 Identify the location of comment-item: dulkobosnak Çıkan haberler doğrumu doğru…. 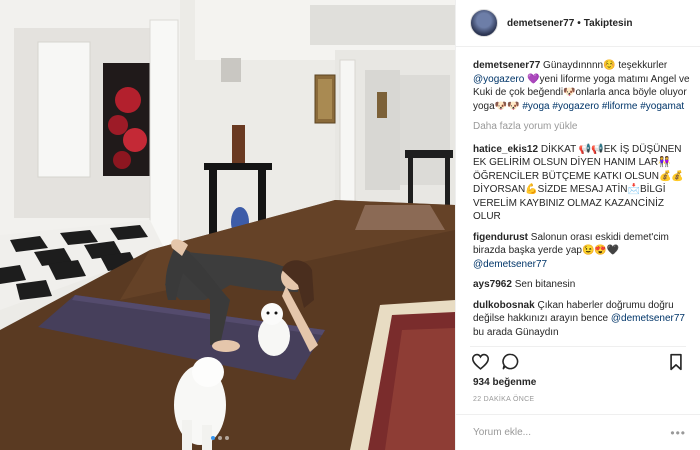
(582, 319).